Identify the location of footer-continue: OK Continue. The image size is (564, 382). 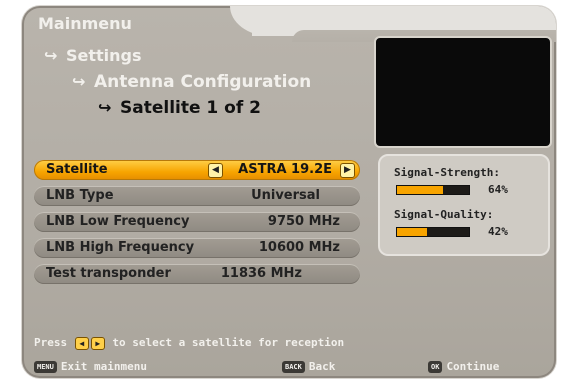
(463, 366).